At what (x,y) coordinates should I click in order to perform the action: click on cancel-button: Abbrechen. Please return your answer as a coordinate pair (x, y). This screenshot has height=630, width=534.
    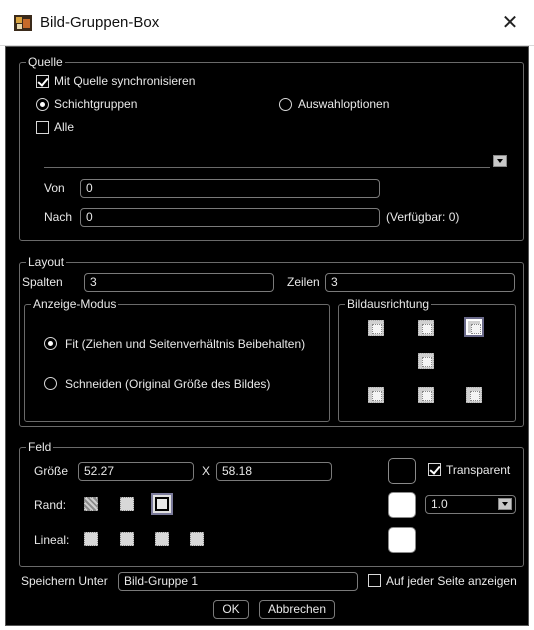
    Looking at the image, I should click on (297, 609).